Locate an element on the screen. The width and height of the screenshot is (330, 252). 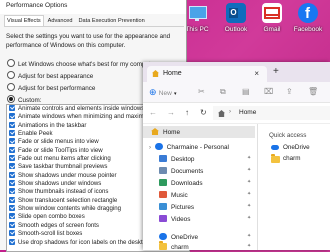
videos-folder-icon is located at coordinates (163, 218).